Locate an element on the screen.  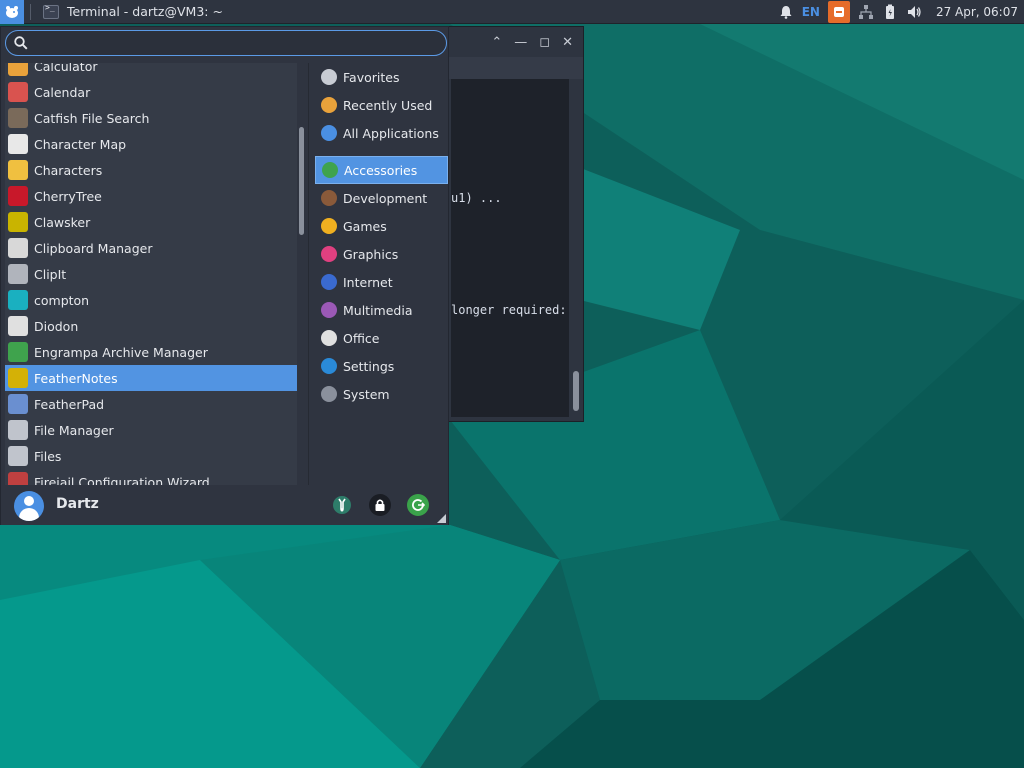
files-icon is located at coordinates (18, 456).